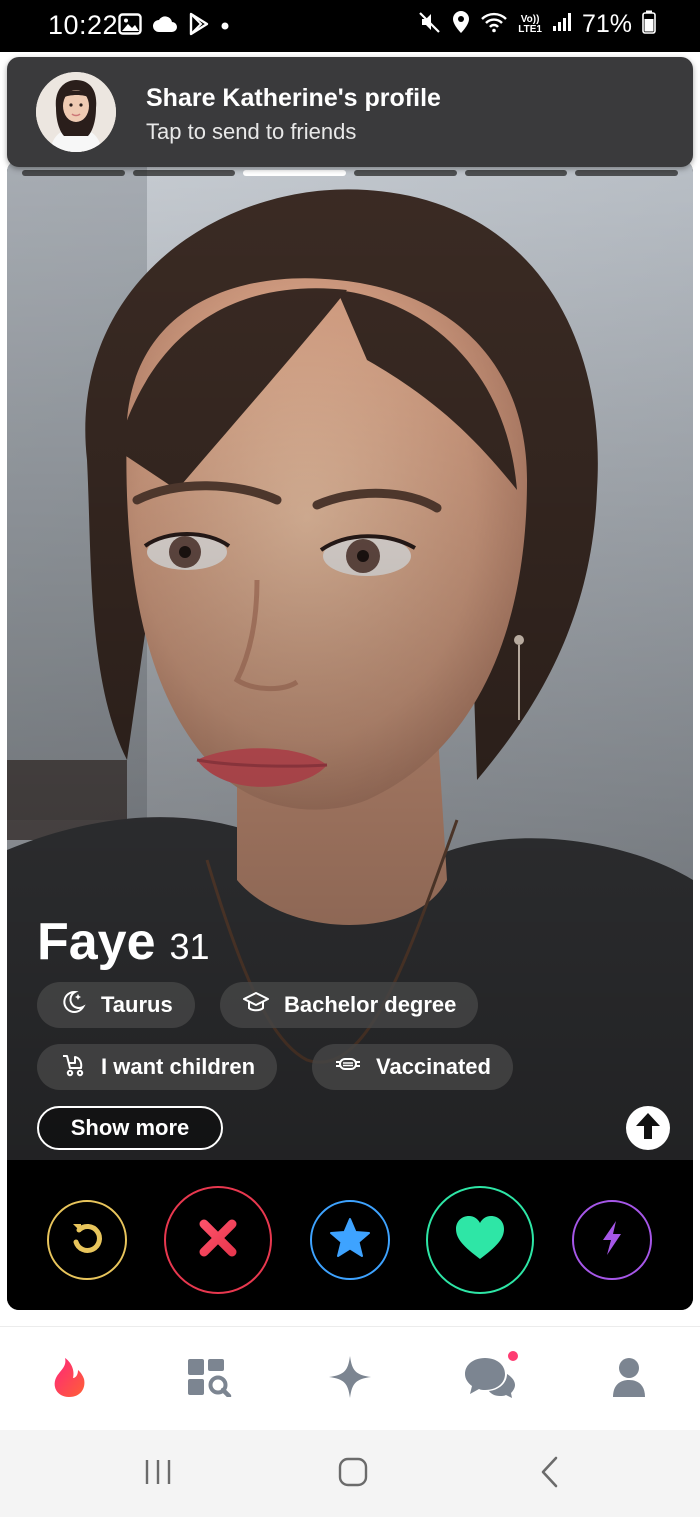  I want to click on sparkle-icon, so click(350, 1379).